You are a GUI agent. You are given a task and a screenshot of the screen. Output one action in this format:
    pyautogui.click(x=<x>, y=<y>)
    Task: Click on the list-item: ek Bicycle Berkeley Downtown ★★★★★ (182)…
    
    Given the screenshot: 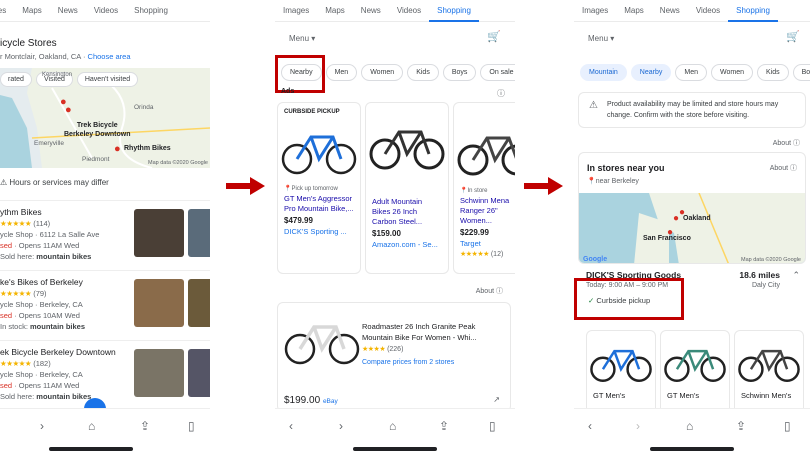 What is the action you would take?
    pyautogui.click(x=105, y=375)
    